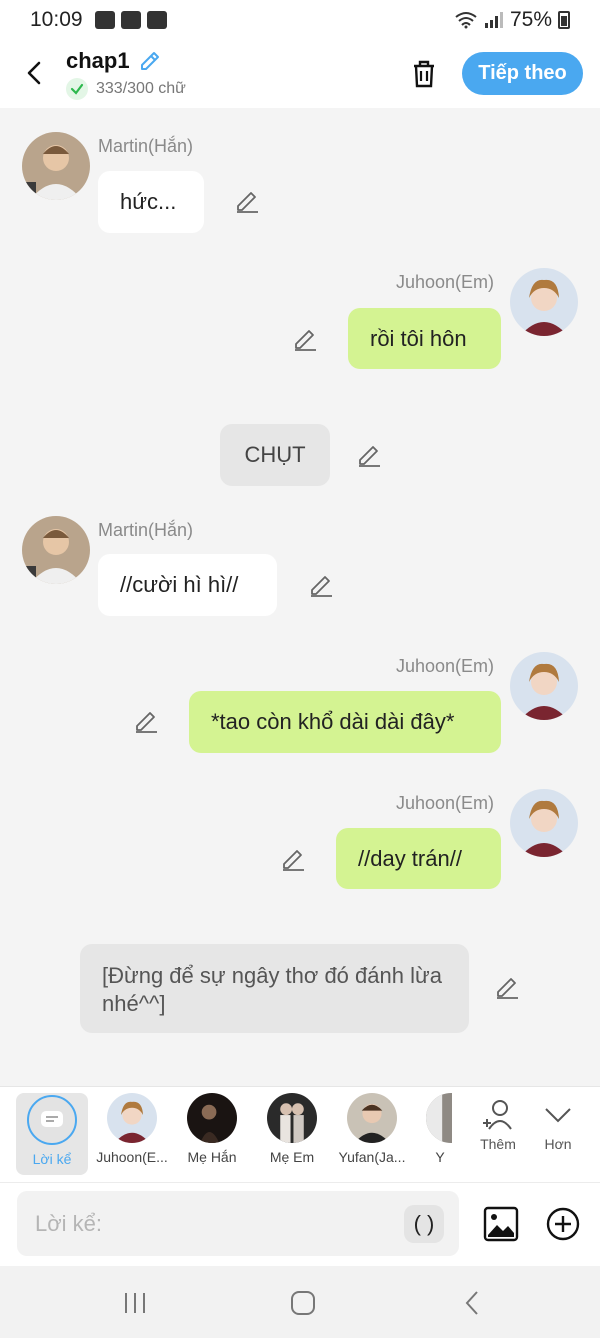 This screenshot has height=1338, width=600. Describe the element at coordinates (292, 1157) in the screenshot. I see `character-label: Mẹ Em` at that location.